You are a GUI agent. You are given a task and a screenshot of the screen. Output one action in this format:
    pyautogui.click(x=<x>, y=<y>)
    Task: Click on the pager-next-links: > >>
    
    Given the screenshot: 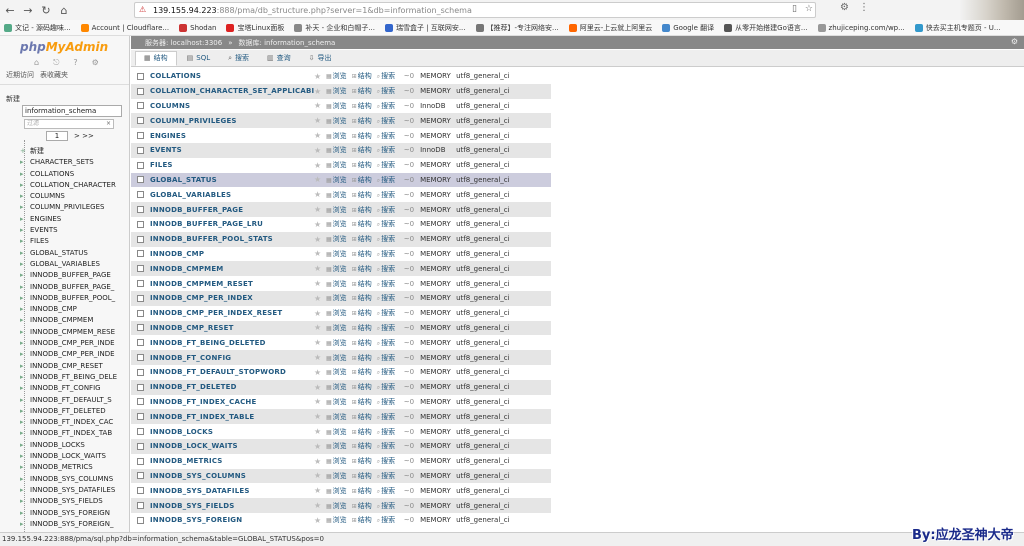 What is the action you would take?
    pyautogui.click(x=84, y=136)
    